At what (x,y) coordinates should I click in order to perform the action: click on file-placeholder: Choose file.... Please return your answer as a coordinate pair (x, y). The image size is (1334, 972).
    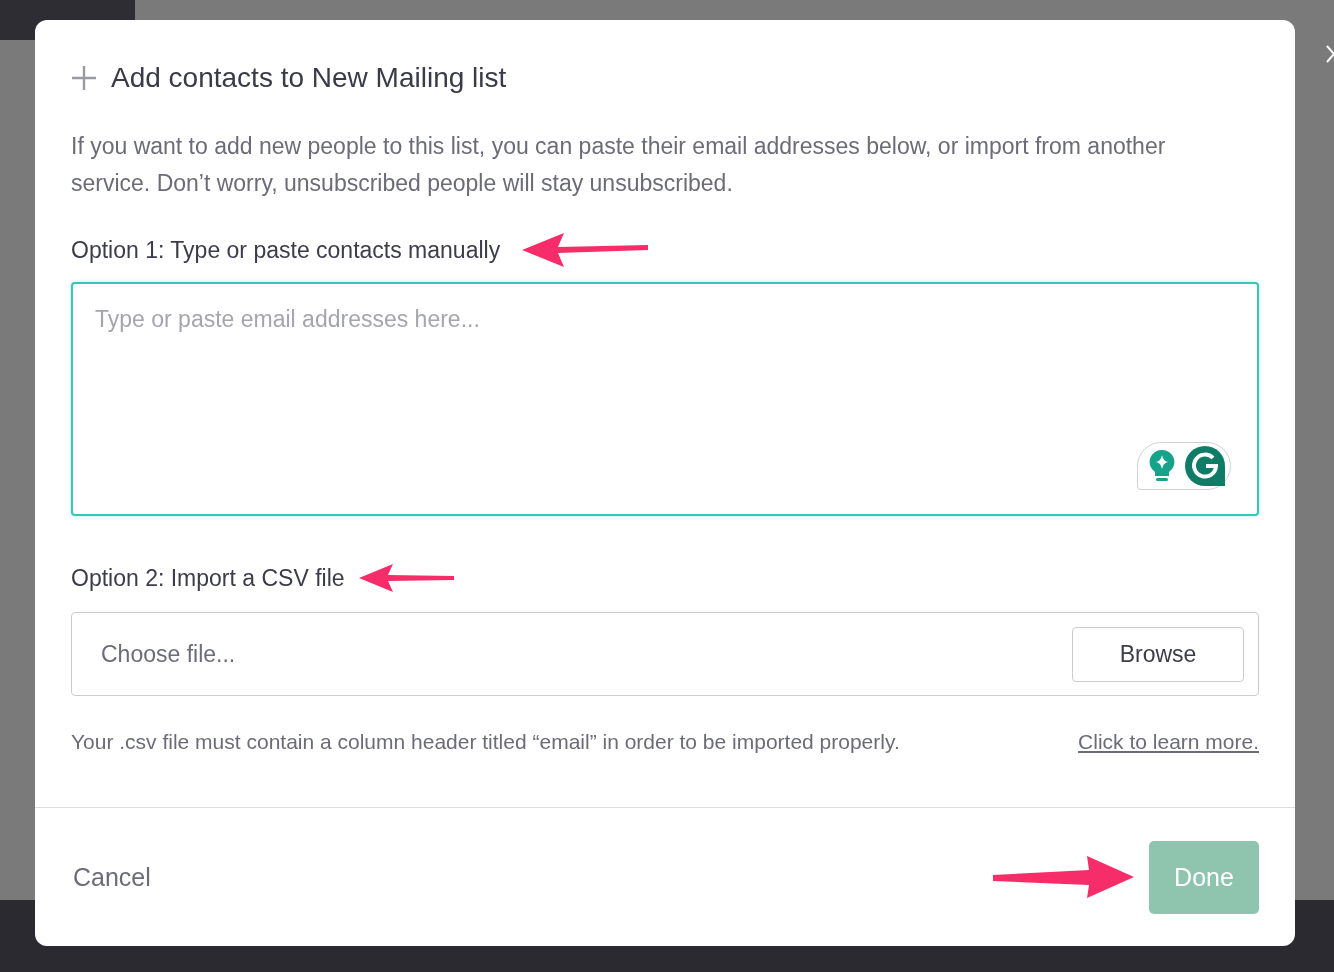
    Looking at the image, I should click on (168, 654).